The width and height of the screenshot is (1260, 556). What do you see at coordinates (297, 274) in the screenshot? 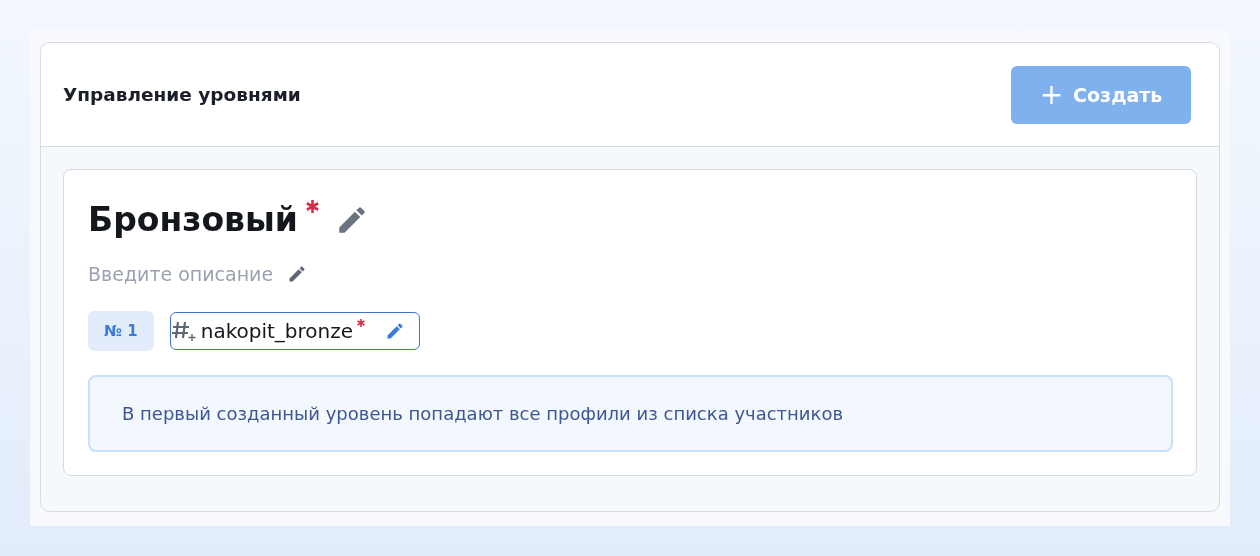
I see `pencil-icon` at bounding box center [297, 274].